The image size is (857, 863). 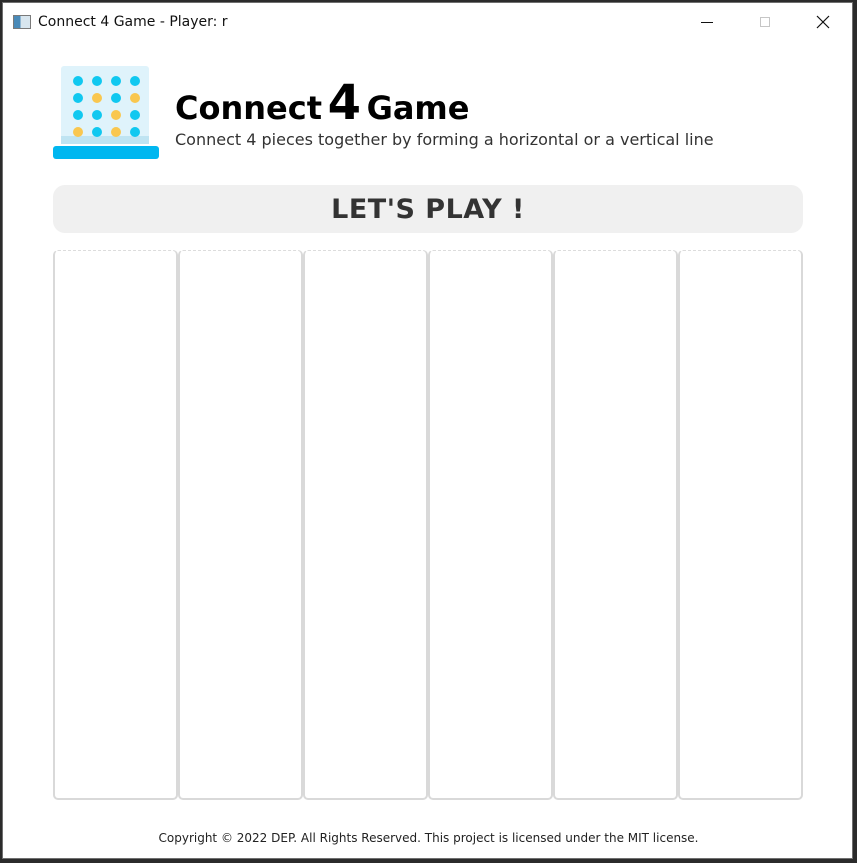 What do you see at coordinates (428, 209) in the screenshot?
I see `lets-play-banner: LET'S PLAY !` at bounding box center [428, 209].